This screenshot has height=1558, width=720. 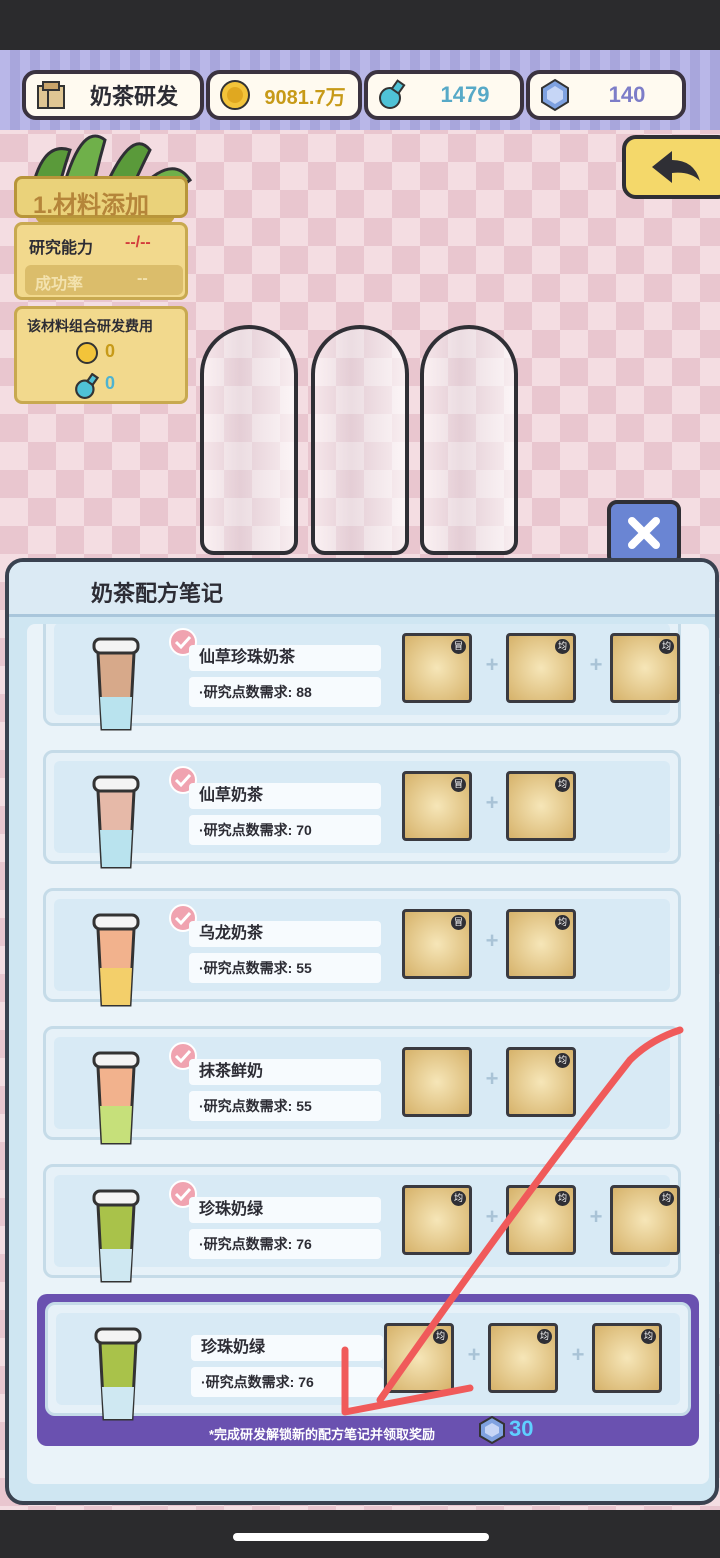 What do you see at coordinates (138, 242) in the screenshot?
I see `research-ability-value: --/--` at bounding box center [138, 242].